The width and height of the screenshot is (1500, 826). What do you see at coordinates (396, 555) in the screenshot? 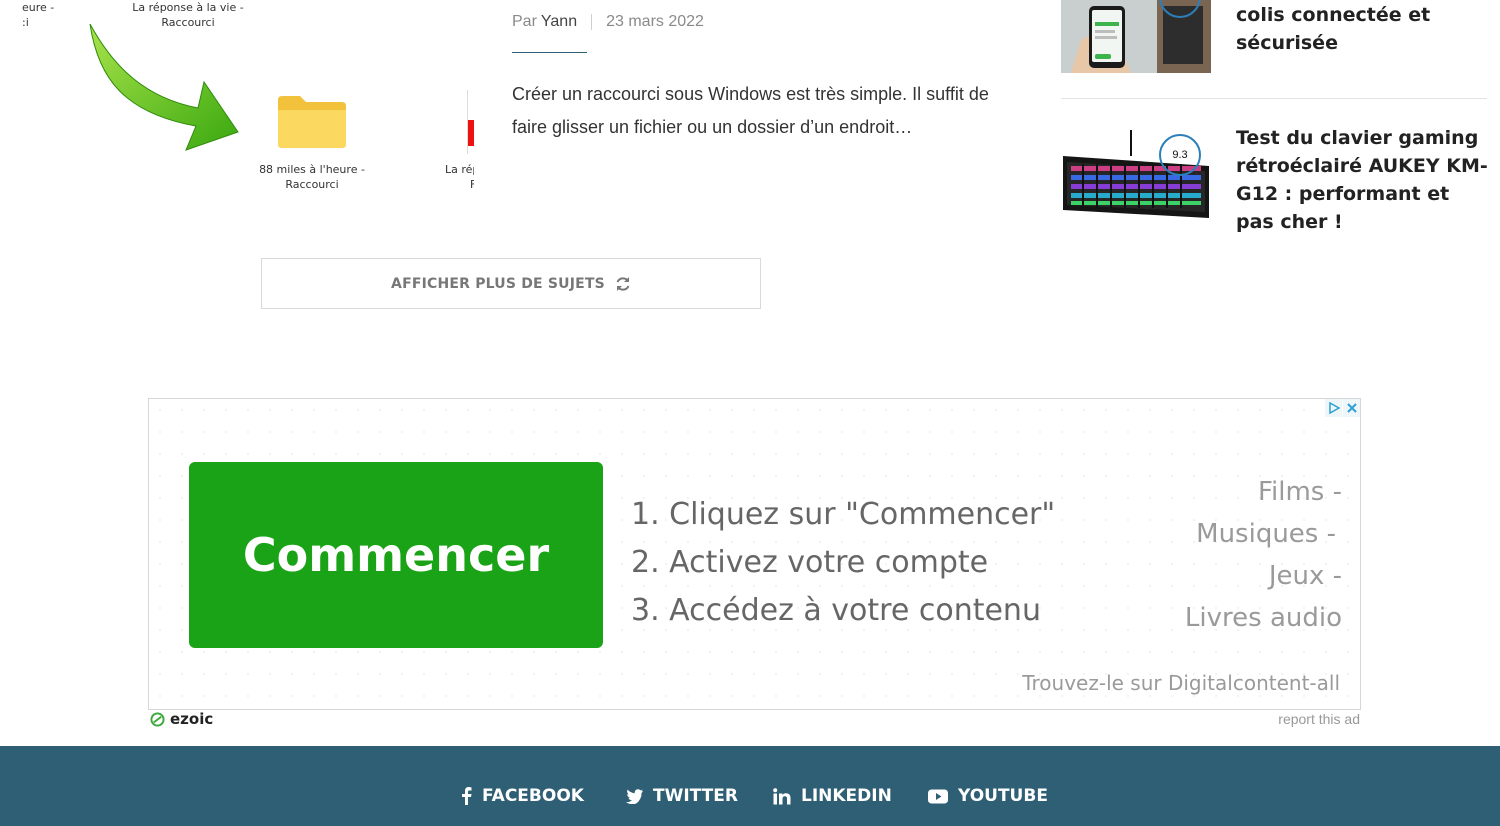
I see `ad-start-button: Commencer` at bounding box center [396, 555].